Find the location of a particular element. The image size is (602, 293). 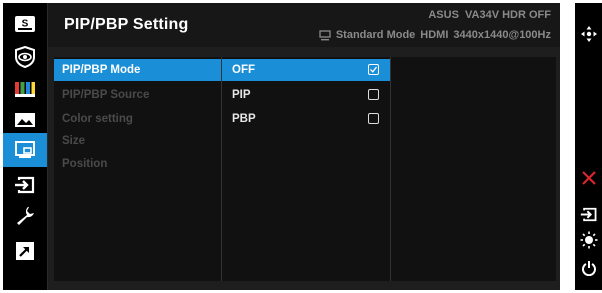

image-icon is located at coordinates (25, 120).